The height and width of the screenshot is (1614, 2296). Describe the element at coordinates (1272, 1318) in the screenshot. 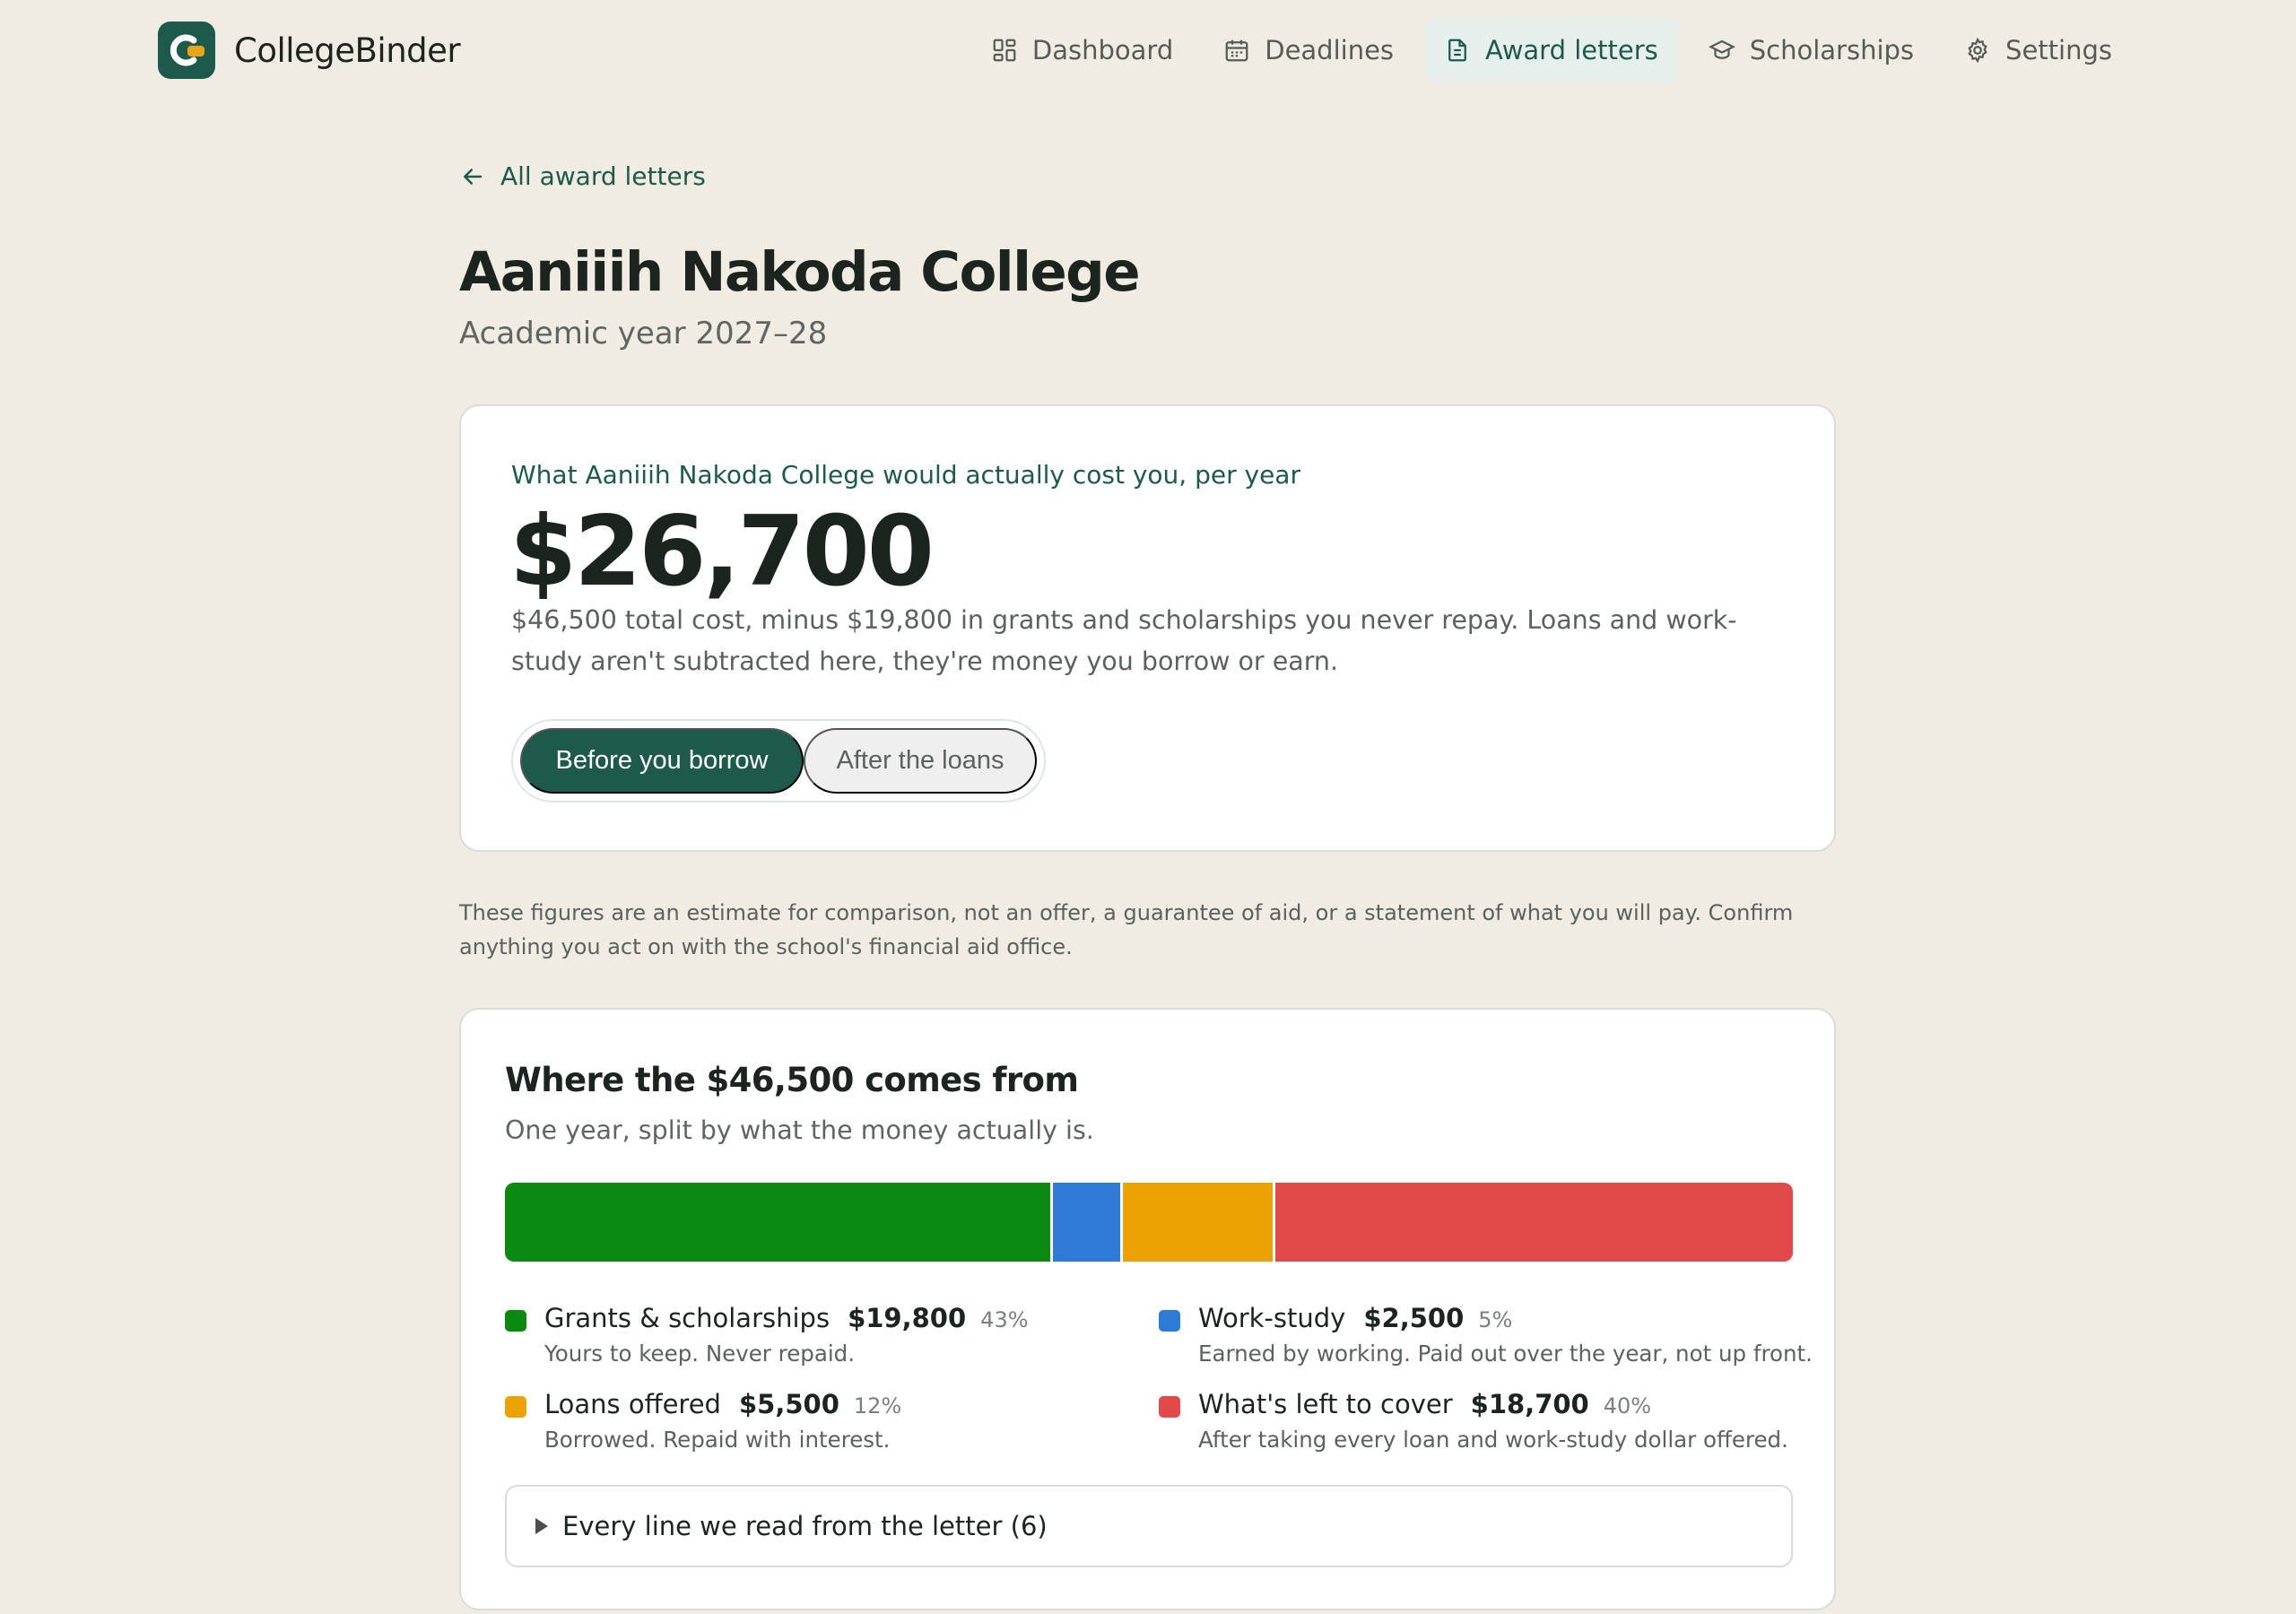

I see `legend-label: Work-study` at that location.